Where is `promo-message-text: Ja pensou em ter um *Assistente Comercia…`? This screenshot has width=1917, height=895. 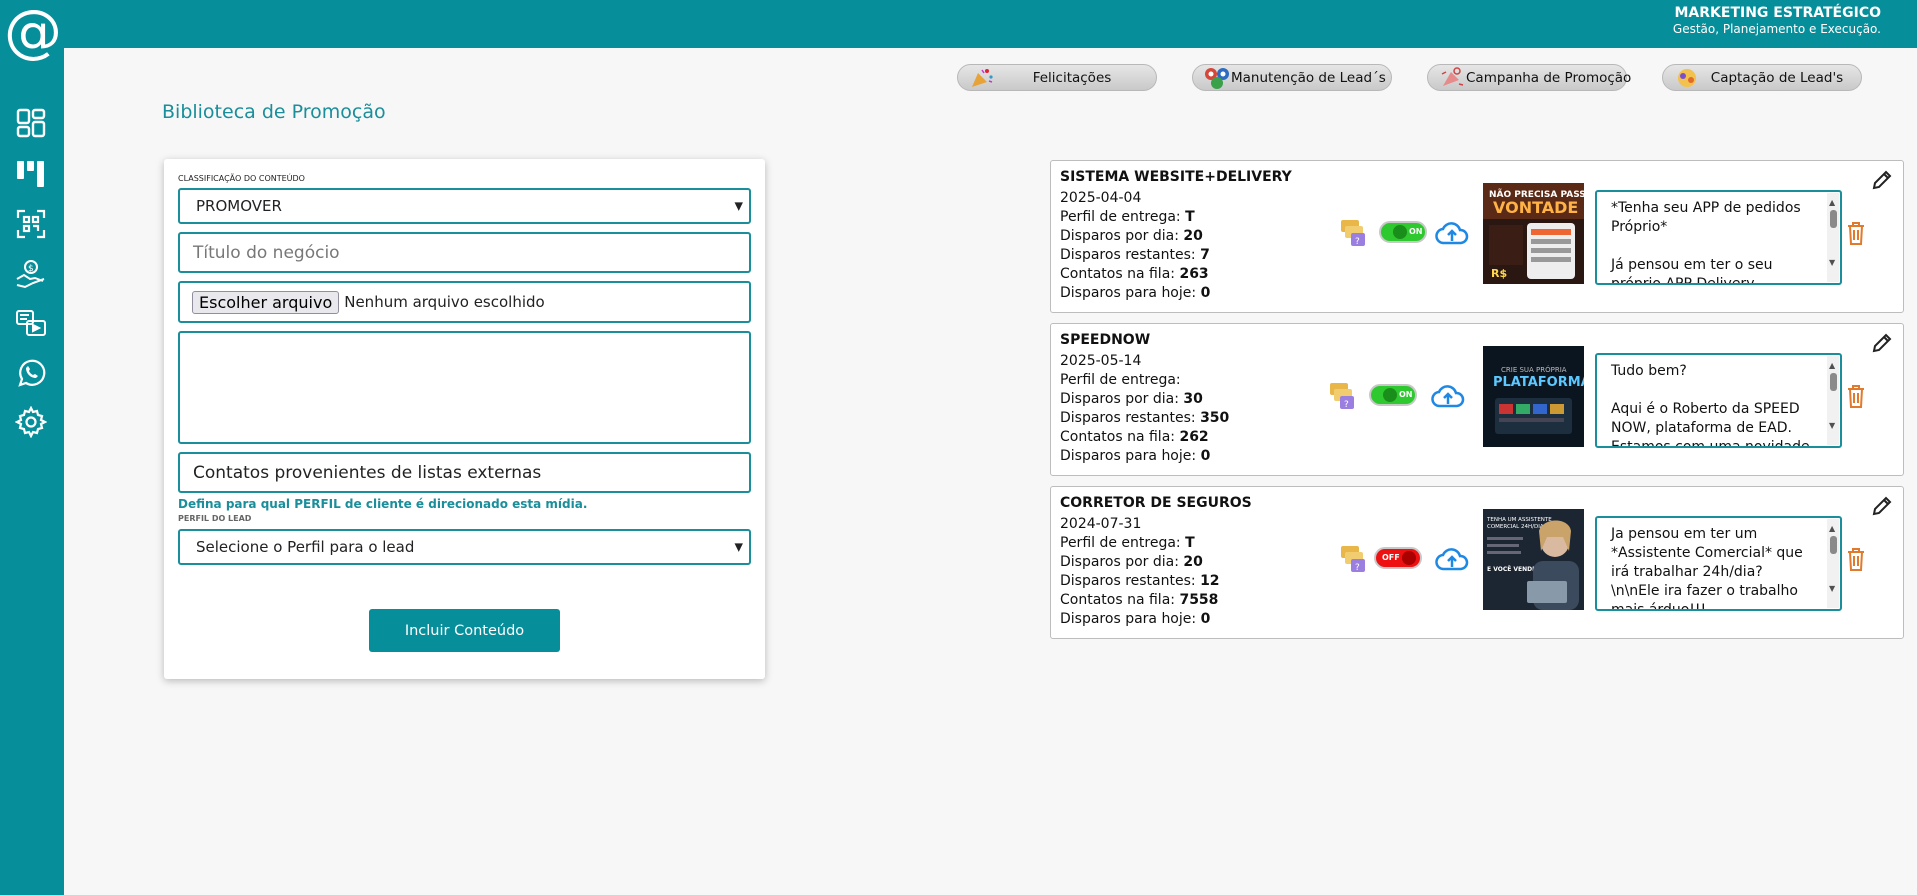 promo-message-text: Ja pensou em ter um *Assistente Comercia… is located at coordinates (1707, 568).